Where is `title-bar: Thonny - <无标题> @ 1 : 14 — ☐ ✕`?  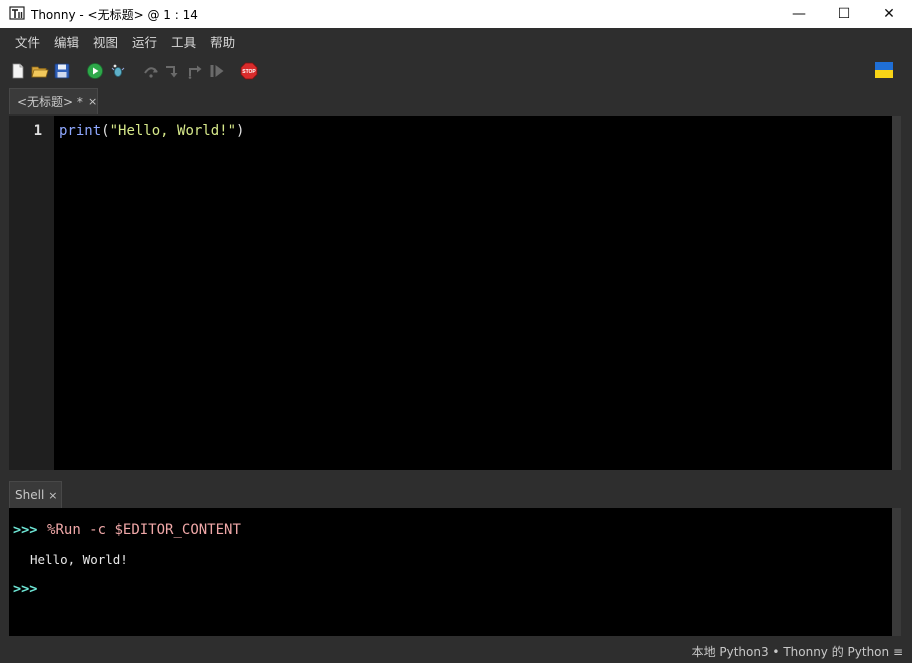
title-bar: Thonny - <无标题> @ 1 : 14 — ☐ ✕ is located at coordinates (456, 14).